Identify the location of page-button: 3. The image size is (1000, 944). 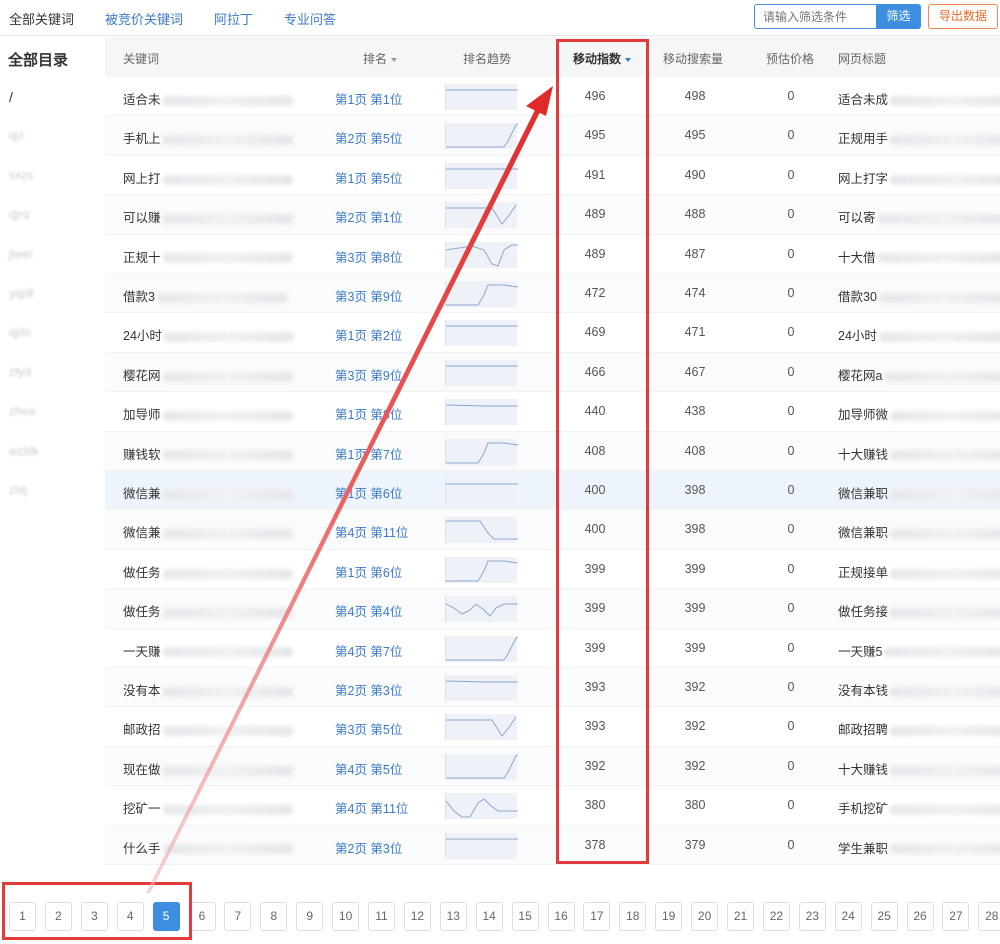
(94, 916).